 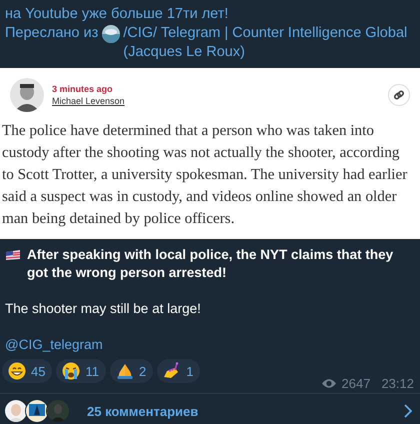 I want to click on reaction-button: 2, so click(x=132, y=371).